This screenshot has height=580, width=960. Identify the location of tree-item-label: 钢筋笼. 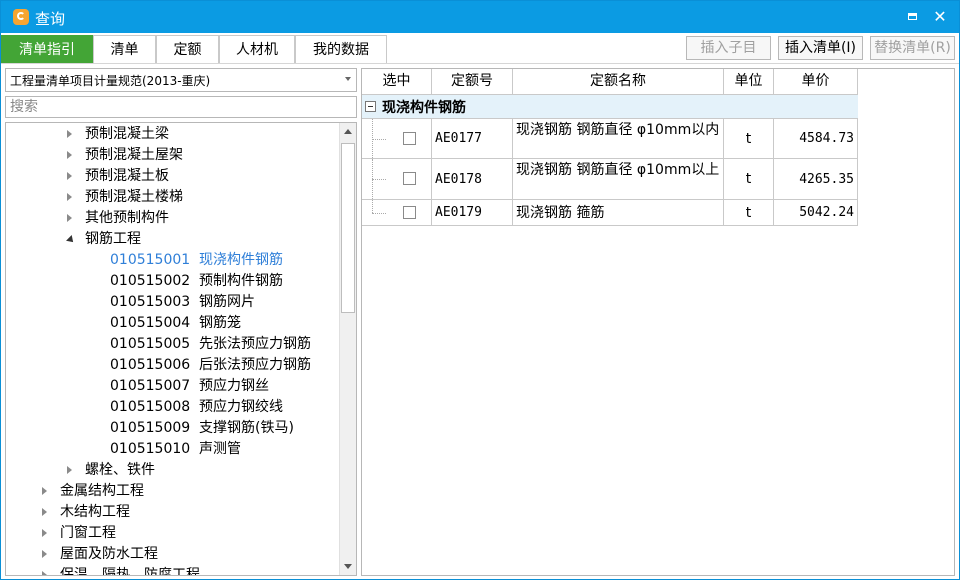
(220, 323).